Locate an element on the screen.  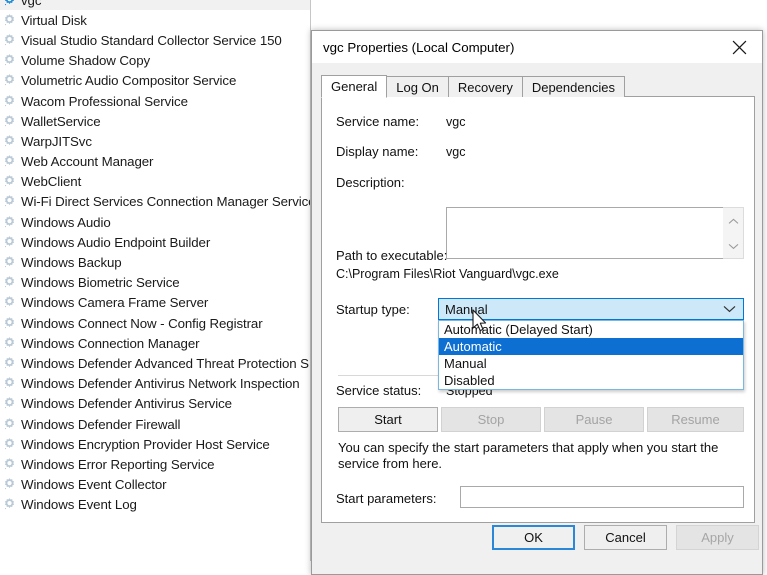
service-name: Virtual Disk is located at coordinates (54, 20).